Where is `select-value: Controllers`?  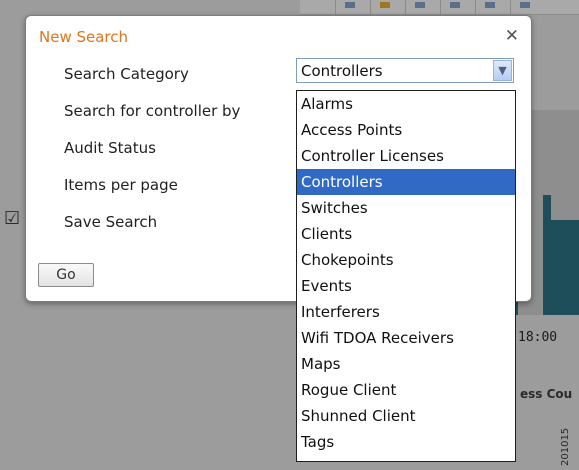
select-value: Controllers is located at coordinates (342, 71).